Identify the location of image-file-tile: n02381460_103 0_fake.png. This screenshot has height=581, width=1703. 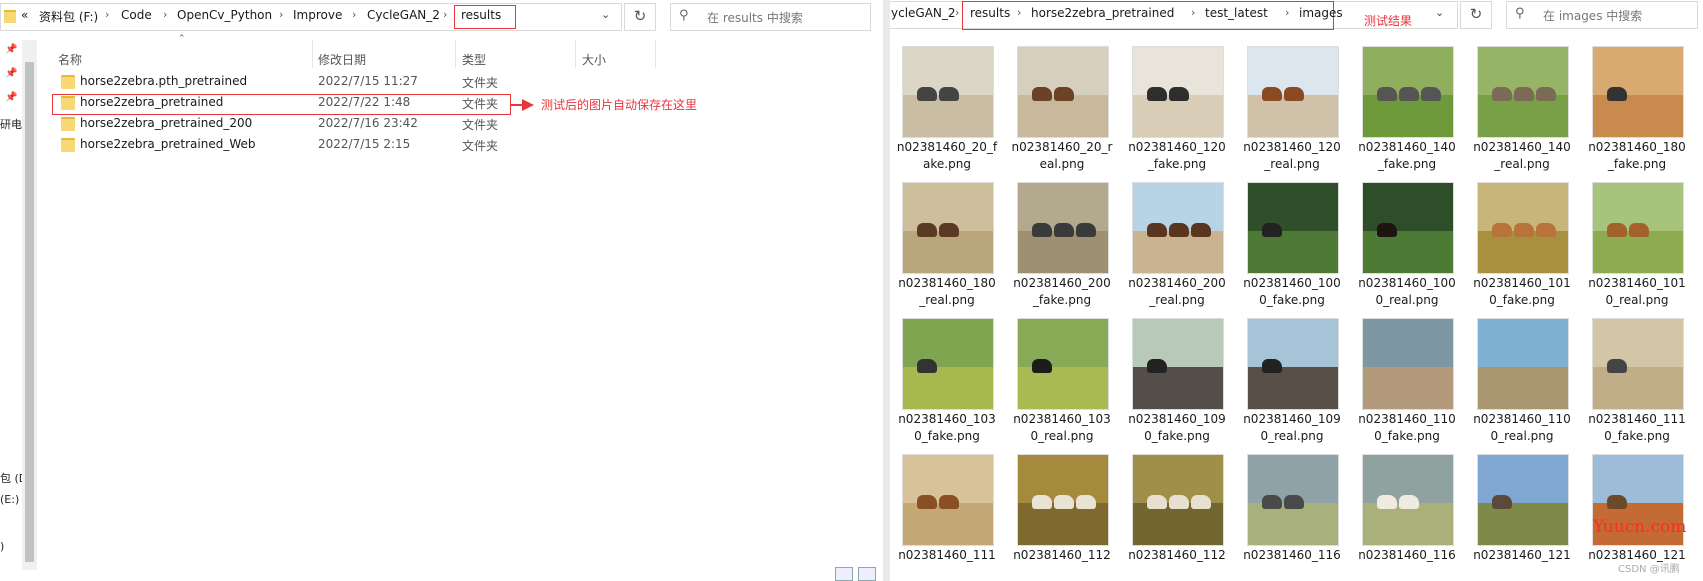
(947, 385).